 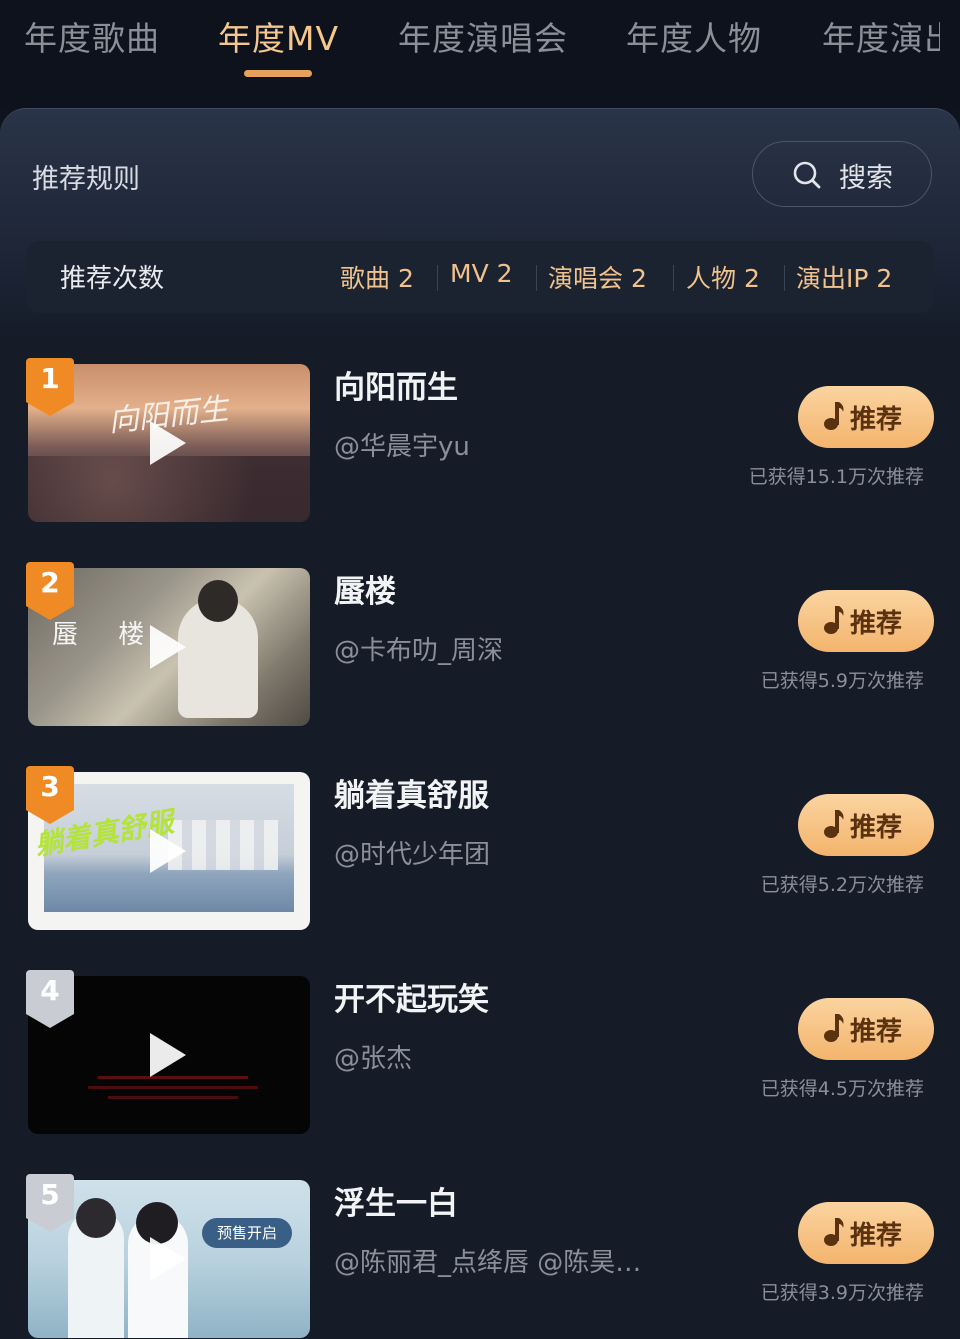 What do you see at coordinates (411, 792) in the screenshot?
I see `mv-title: 躺着真舒服` at bounding box center [411, 792].